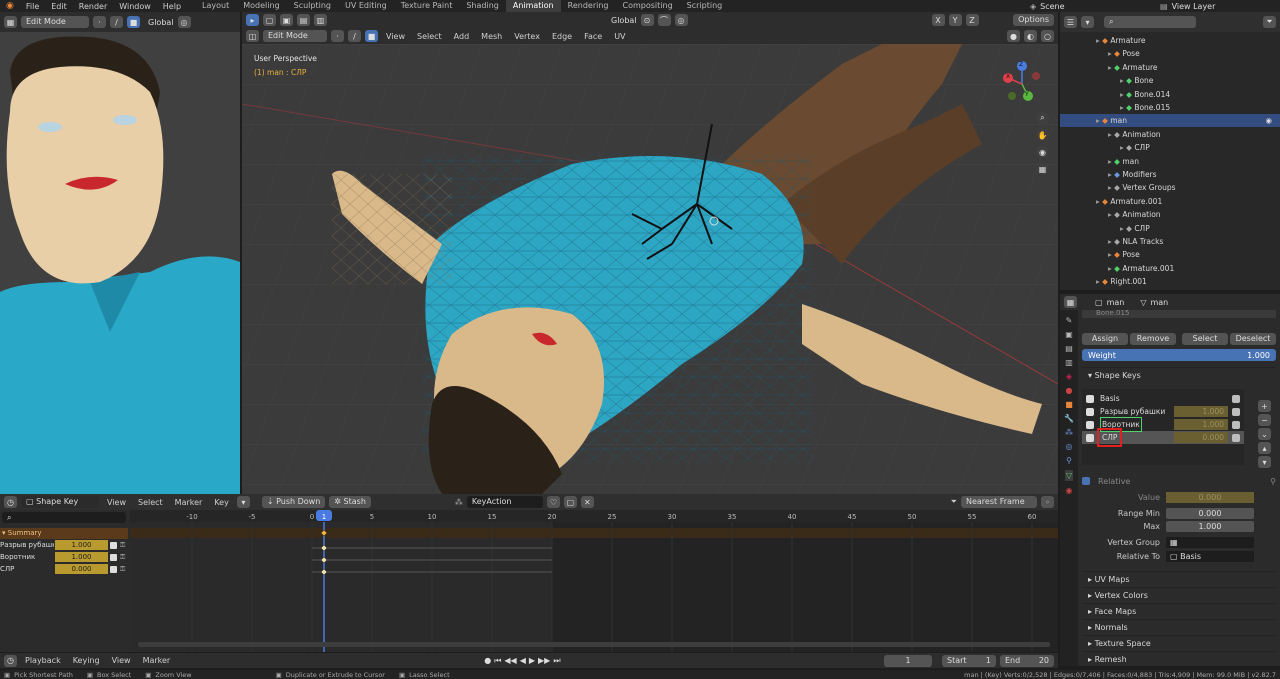 The image size is (1280, 679). What do you see at coordinates (1069, 404) in the screenshot?
I see `object-tab-icon: ■` at bounding box center [1069, 404].